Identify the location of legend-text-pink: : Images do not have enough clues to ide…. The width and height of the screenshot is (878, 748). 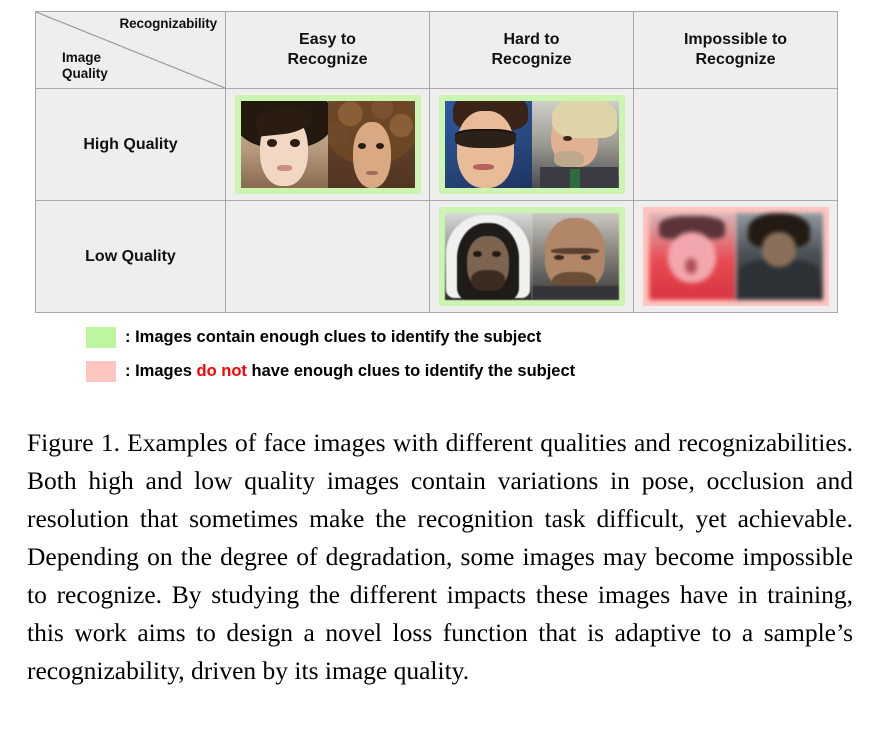
(350, 371).